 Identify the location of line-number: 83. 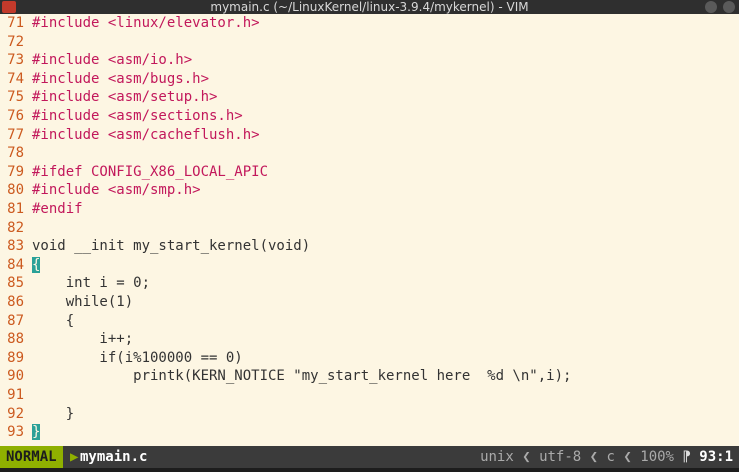
(15, 246).